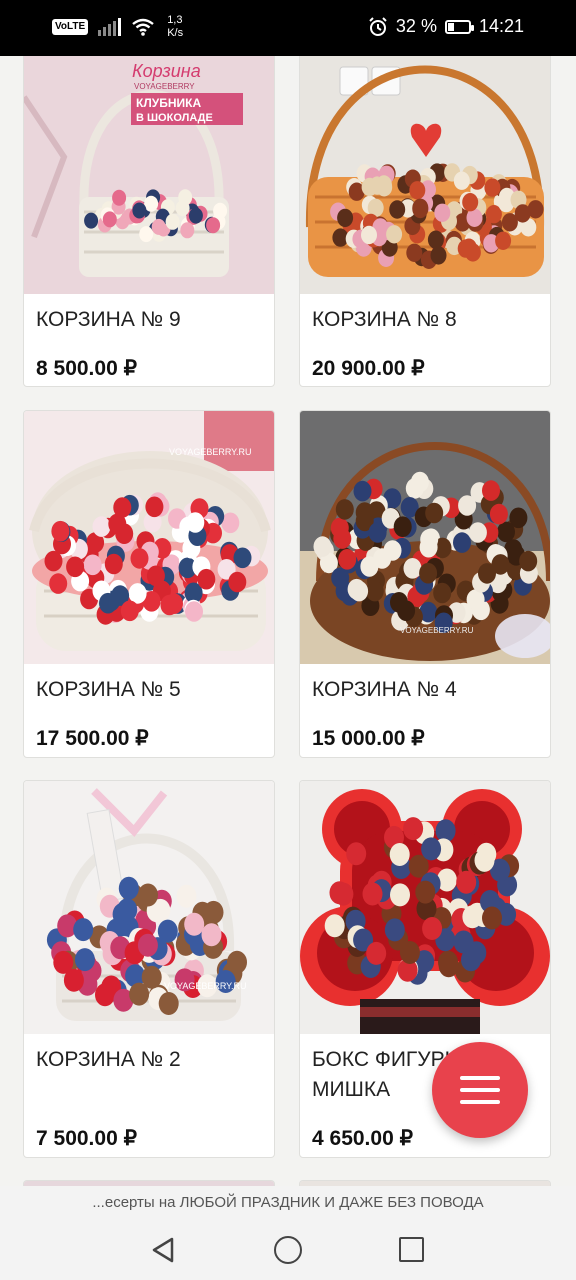  I want to click on product-name: КОРЗИНА № 2, so click(148, 1060).